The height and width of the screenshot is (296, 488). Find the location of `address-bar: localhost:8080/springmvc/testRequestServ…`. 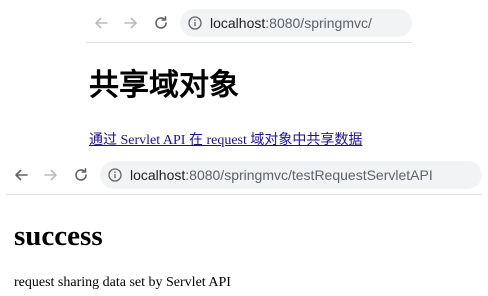

address-bar: localhost:8080/springmvc/testRequestServ… is located at coordinates (291, 175).